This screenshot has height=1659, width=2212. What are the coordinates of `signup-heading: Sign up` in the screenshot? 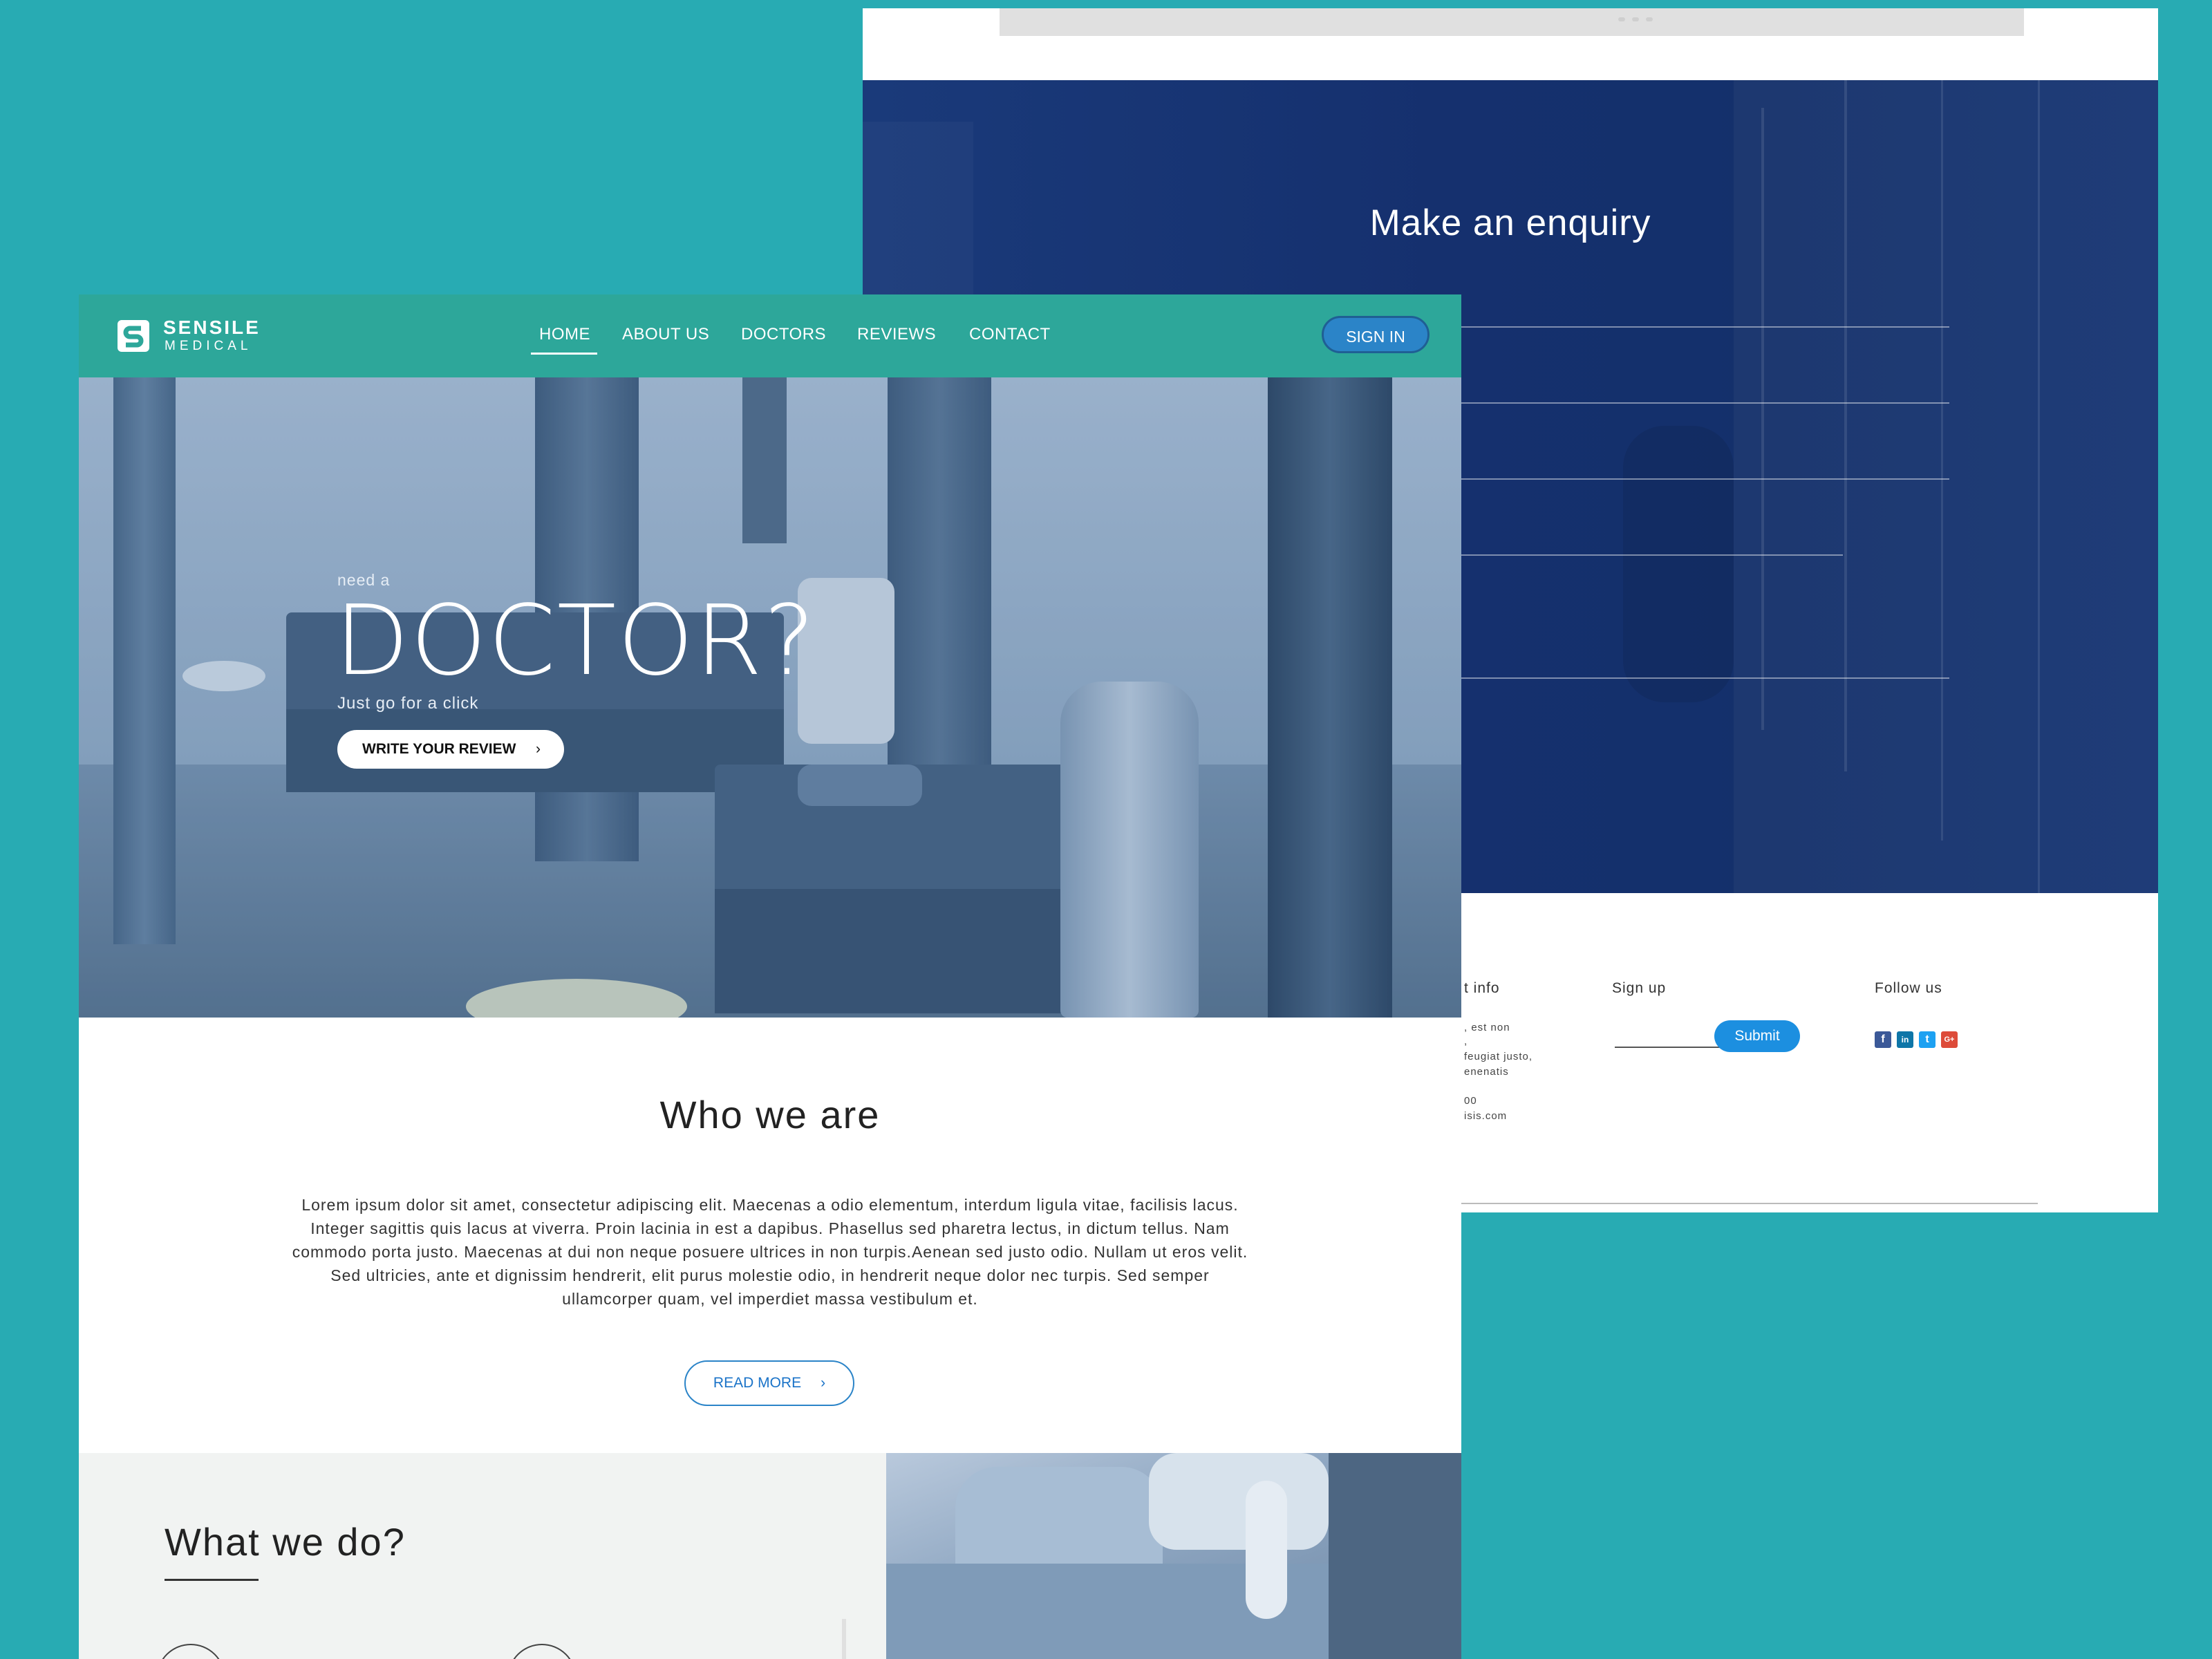 It's located at (1639, 988).